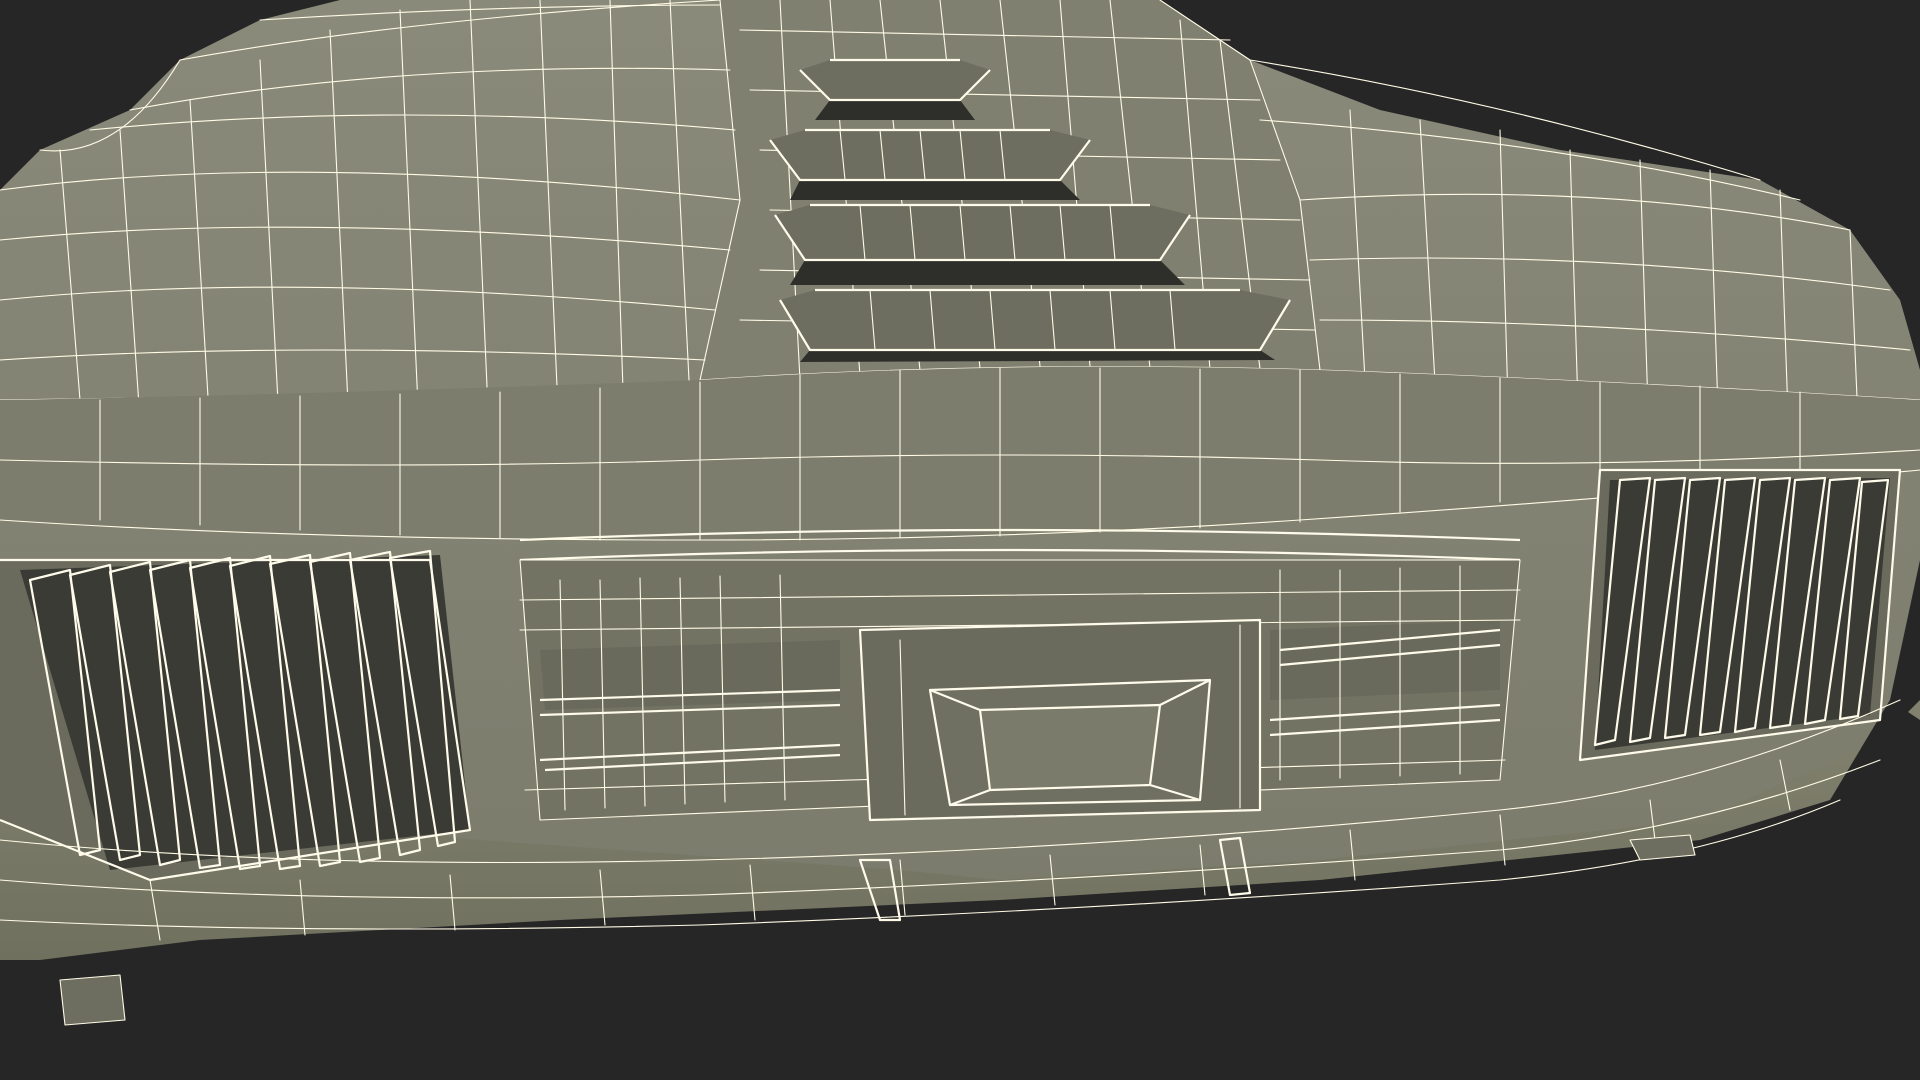 The image size is (1920, 1080). Describe the element at coordinates (1060, 720) in the screenshot. I see `license-plate-recess` at that location.